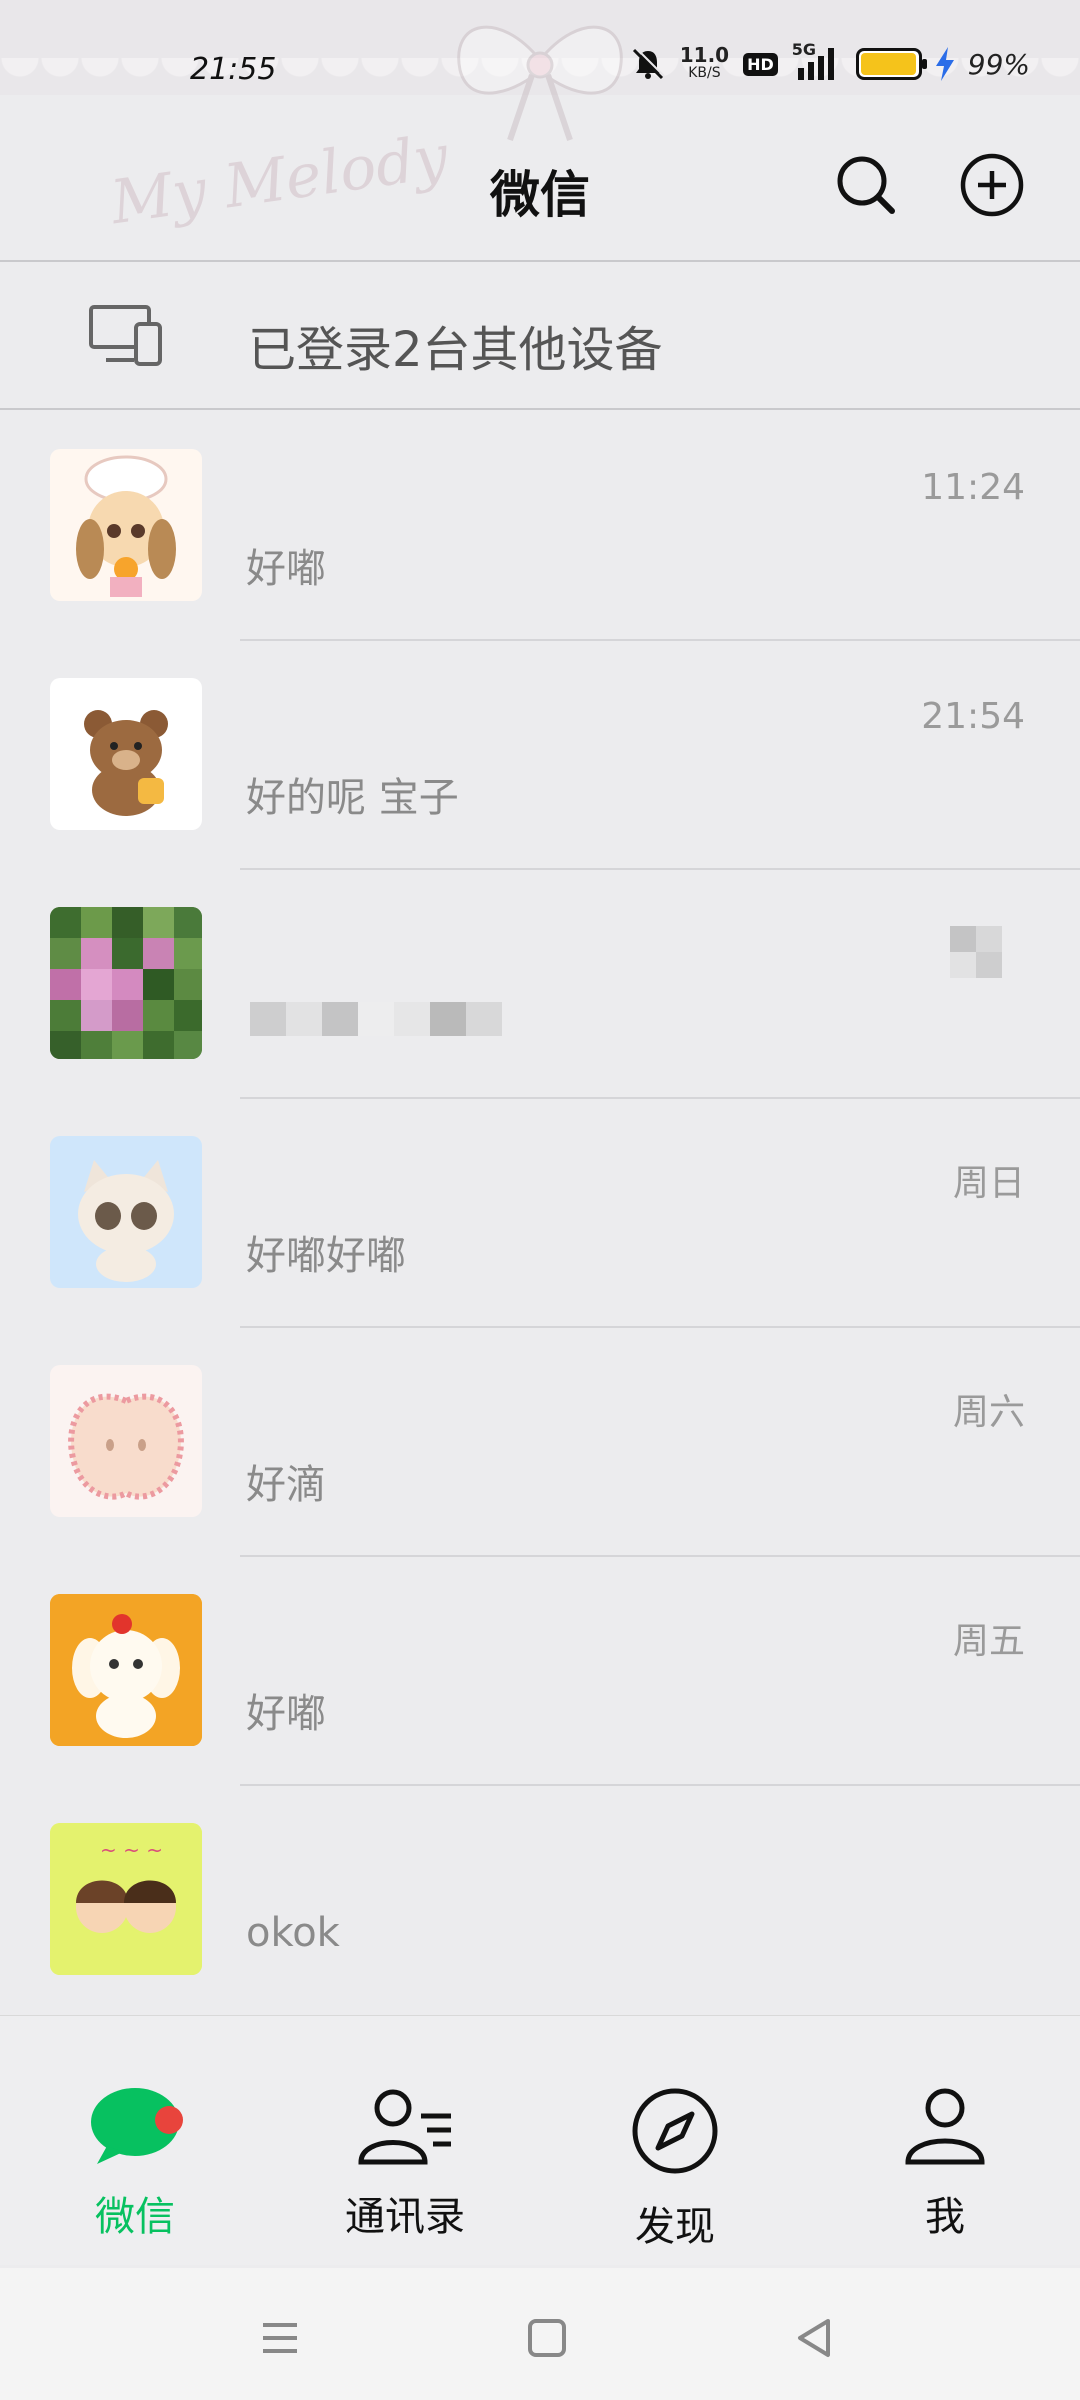 The height and width of the screenshot is (2400, 1080). Describe the element at coordinates (945, 2126) in the screenshot. I see `person-icon` at that location.